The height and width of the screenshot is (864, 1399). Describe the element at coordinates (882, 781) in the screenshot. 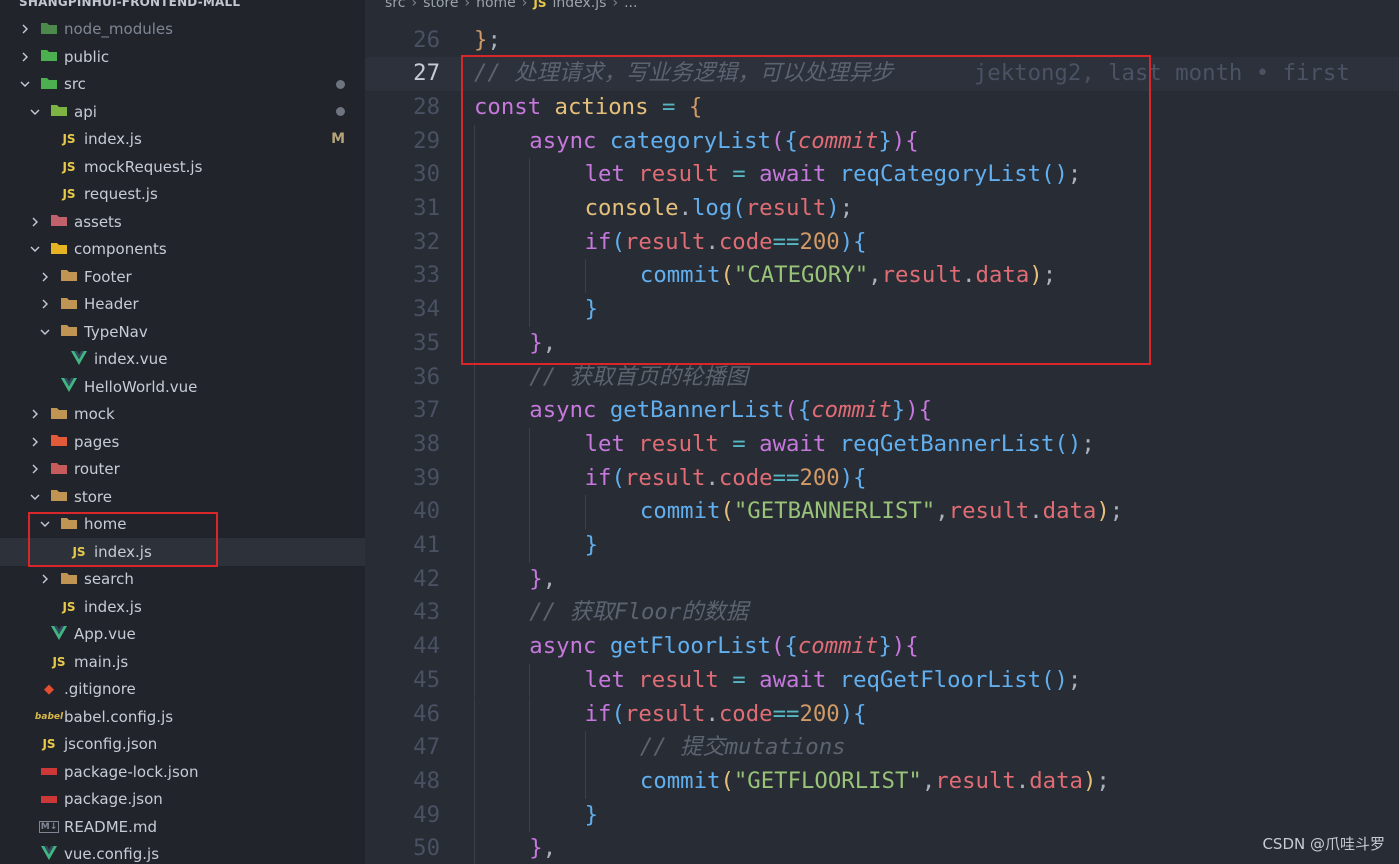

I see `code-line: 48 commit("GETFLOORLIST",result.data);` at that location.